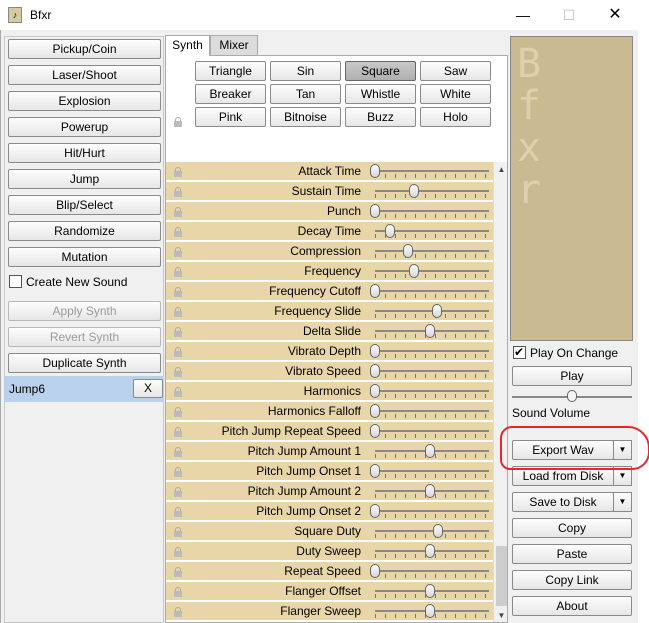  I want to click on copy-link-button: Copy Link, so click(572, 580).